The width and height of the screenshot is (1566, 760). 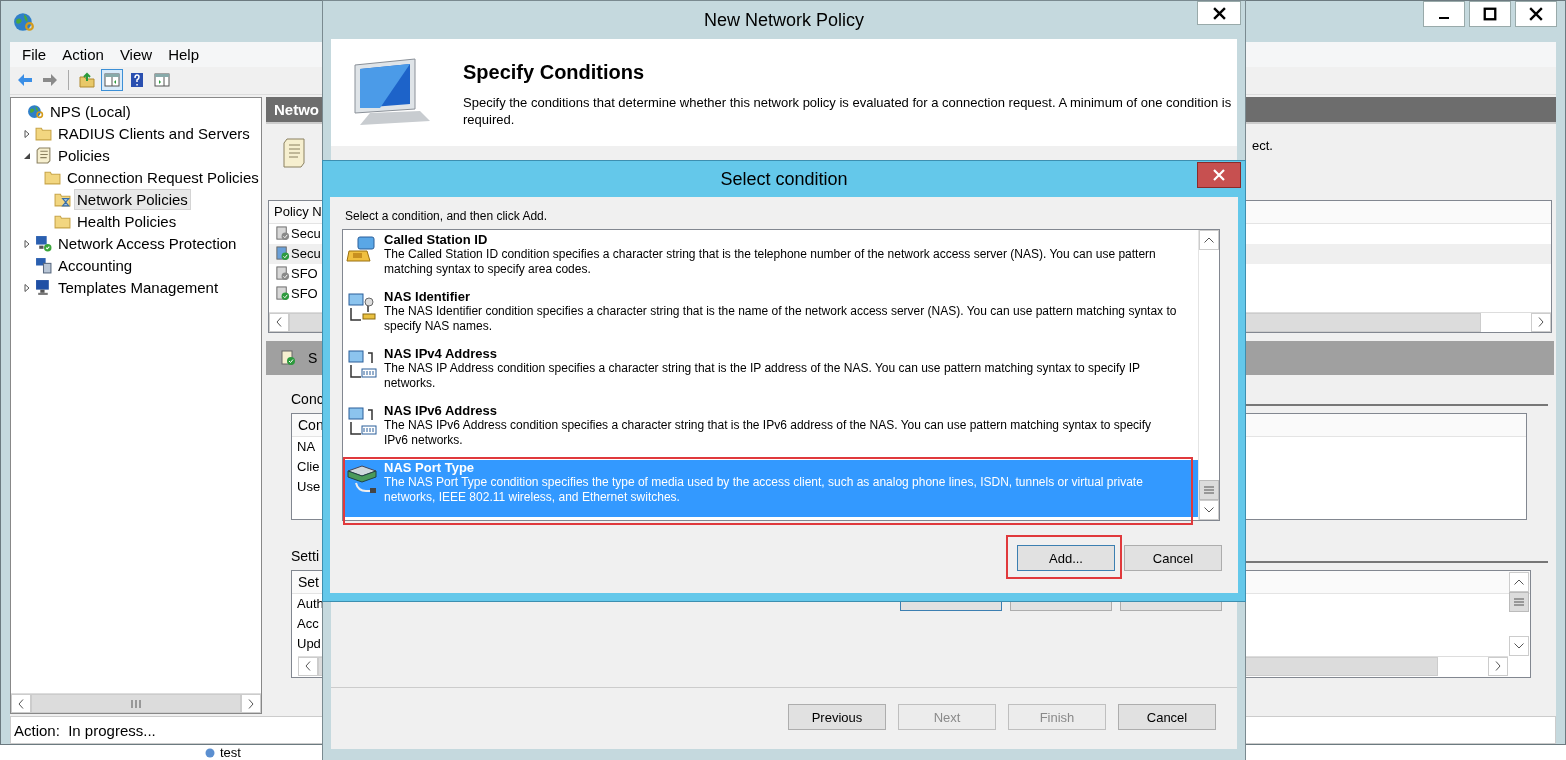 What do you see at coordinates (783, 20) in the screenshot?
I see `window-title: New Network Policy` at bounding box center [783, 20].